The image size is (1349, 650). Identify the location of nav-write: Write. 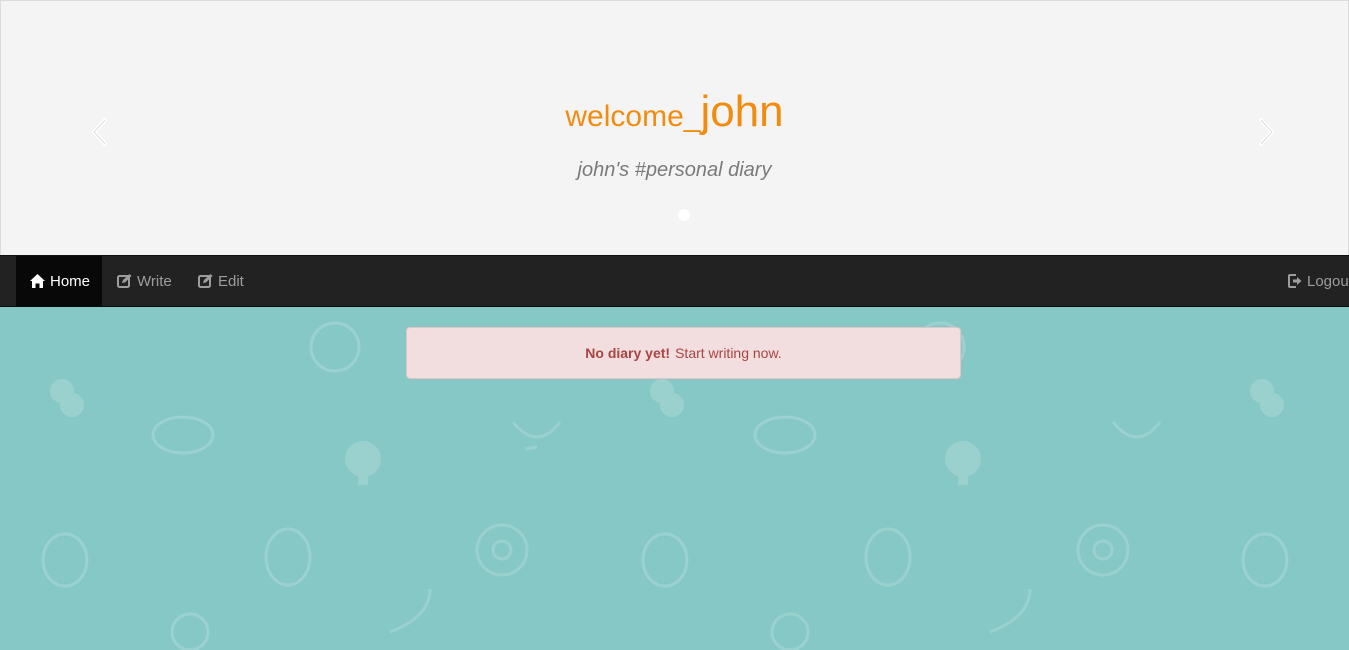
(144, 281).